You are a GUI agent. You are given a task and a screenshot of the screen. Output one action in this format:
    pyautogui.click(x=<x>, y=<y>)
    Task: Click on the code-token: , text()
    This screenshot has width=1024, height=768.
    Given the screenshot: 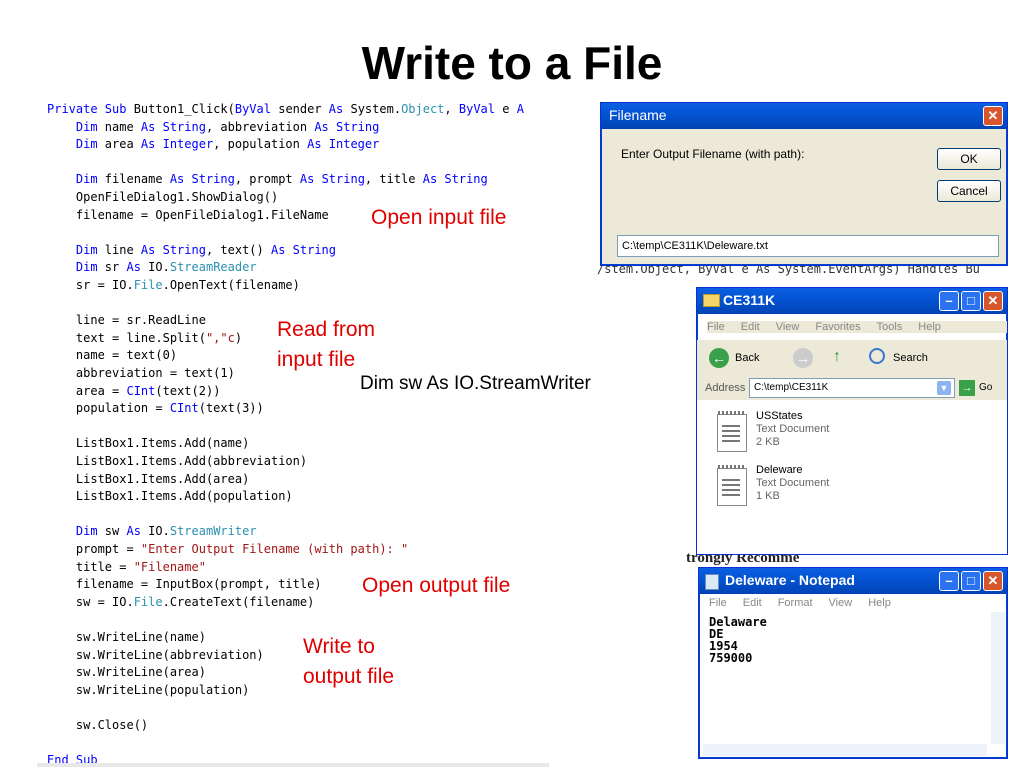 What is the action you would take?
    pyautogui.click(x=238, y=249)
    